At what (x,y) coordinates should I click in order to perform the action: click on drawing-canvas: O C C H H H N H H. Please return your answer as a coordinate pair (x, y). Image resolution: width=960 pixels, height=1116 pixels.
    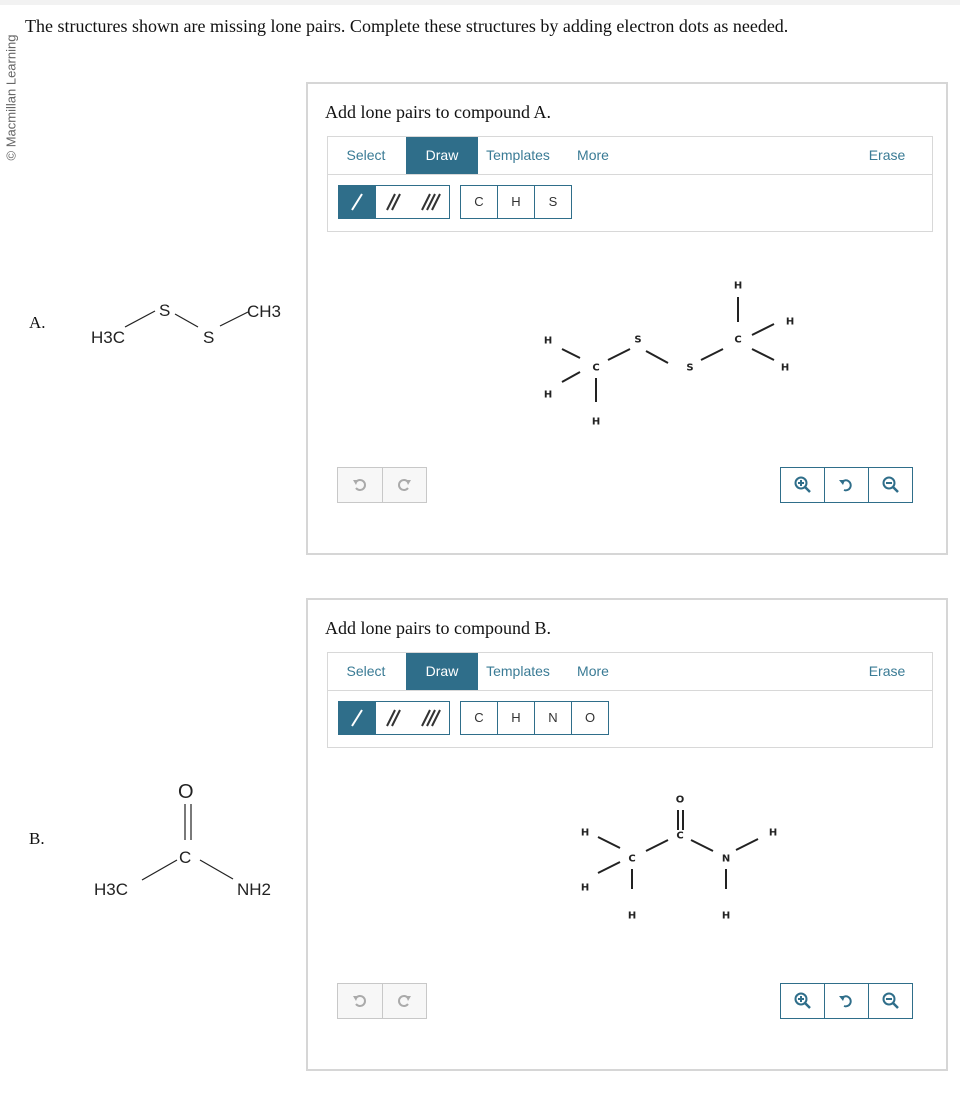
    Looking at the image, I should click on (630, 866).